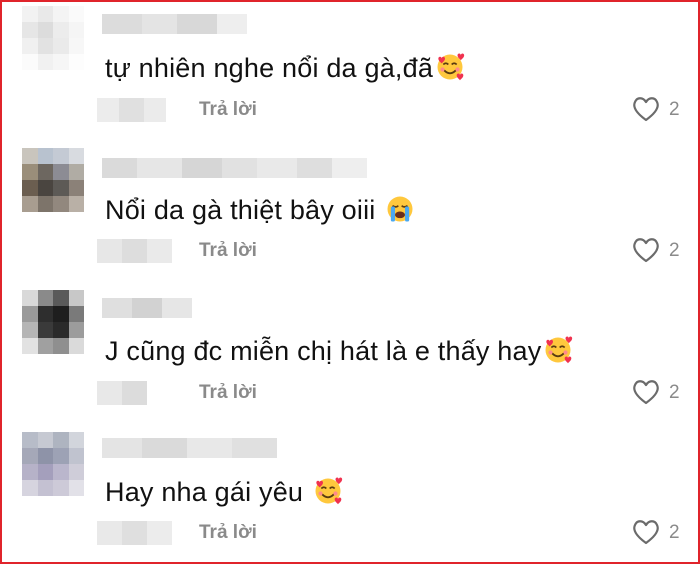 The width and height of the screenshot is (700, 564). Describe the element at coordinates (240, 210) in the screenshot. I see `comment-text-content: Nổi da gà thiệt bây oiii` at that location.